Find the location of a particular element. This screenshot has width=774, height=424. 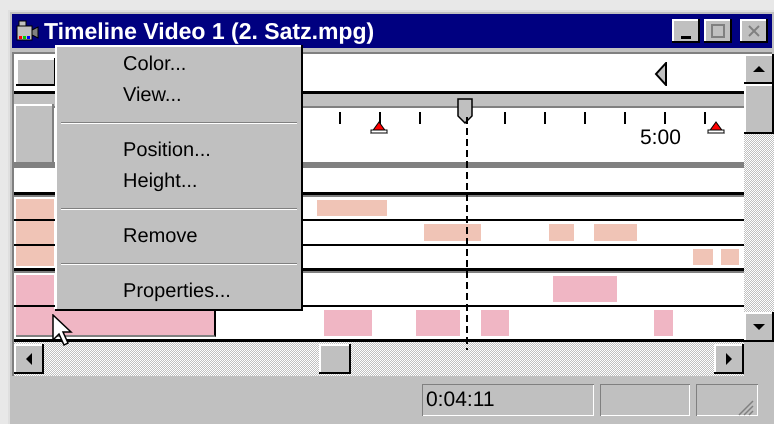

up-arrow-icon is located at coordinates (759, 69).